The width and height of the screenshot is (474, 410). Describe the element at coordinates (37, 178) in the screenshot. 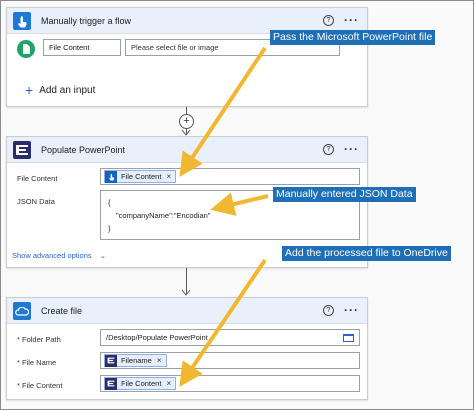

I see `file-content-label: File Content` at that location.